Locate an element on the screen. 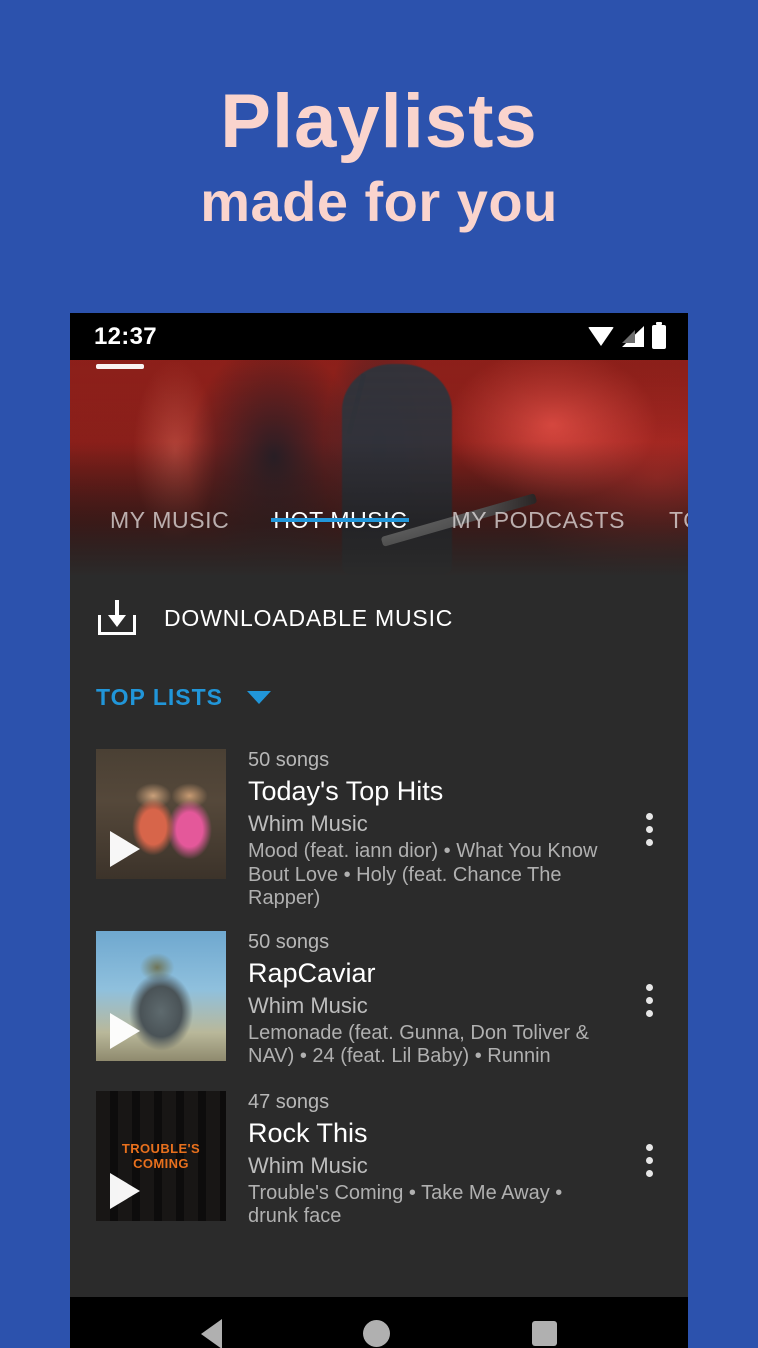 The image size is (758, 1348). promo-headline: Playlists is located at coordinates (379, 121).